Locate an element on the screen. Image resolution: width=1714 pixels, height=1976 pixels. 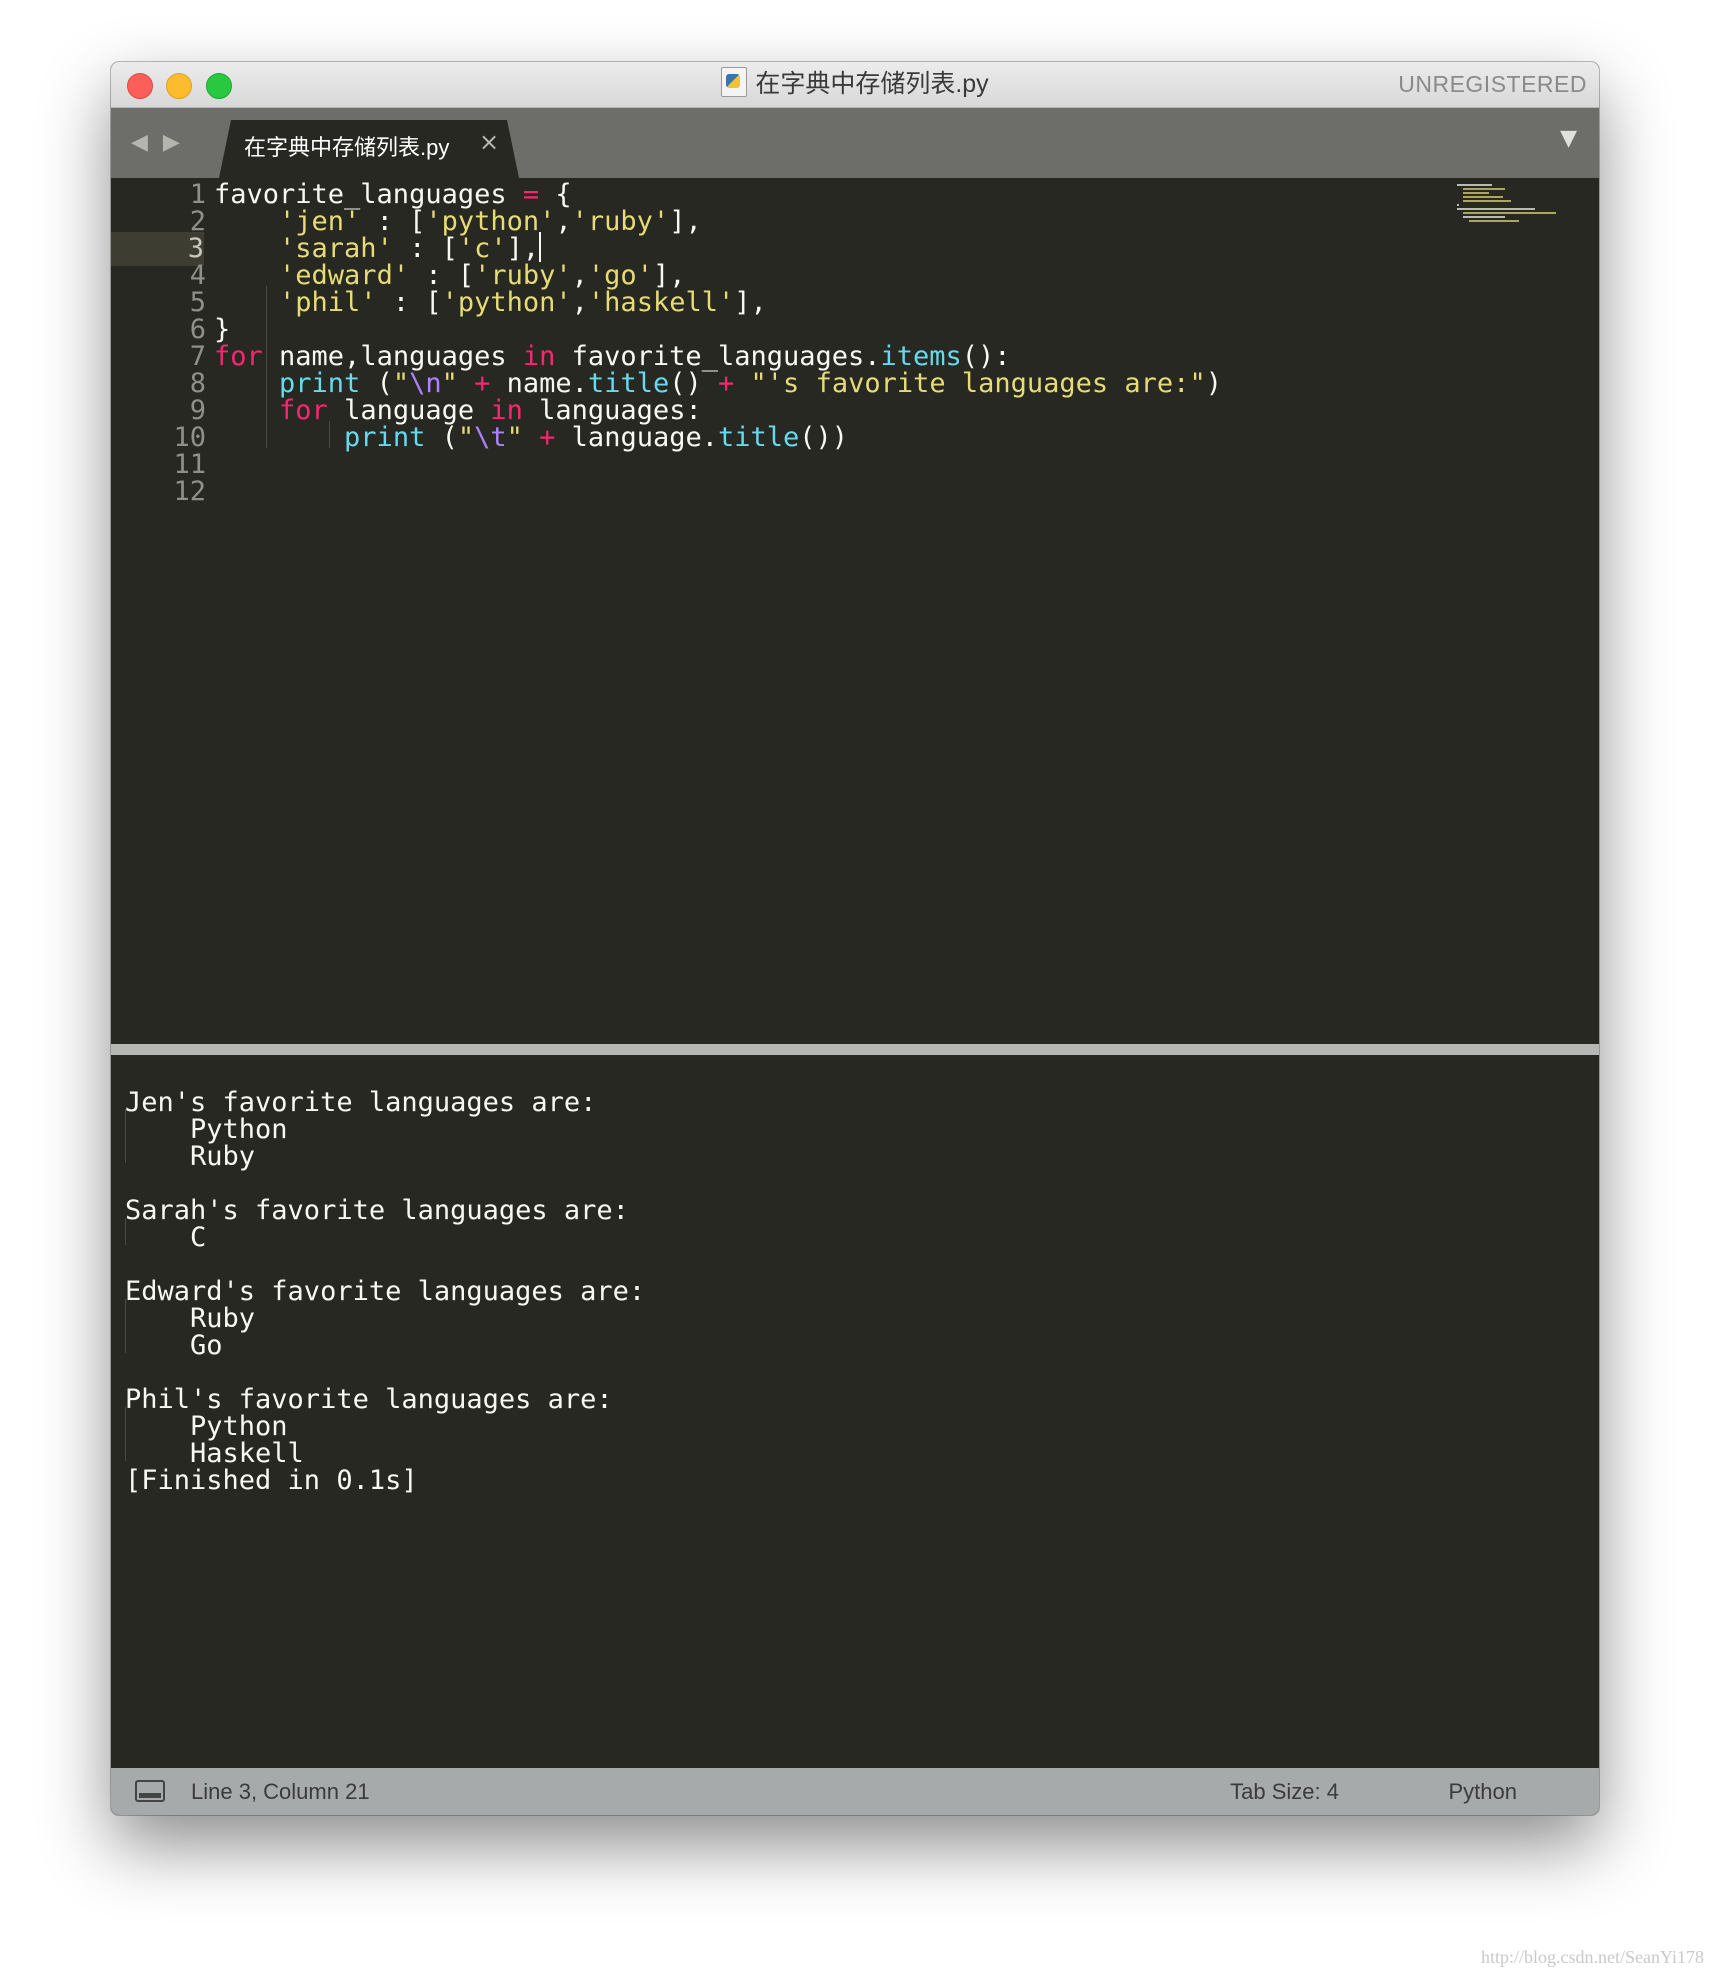
tab-dropdown-icon: ▼ is located at coordinates (1568, 138).